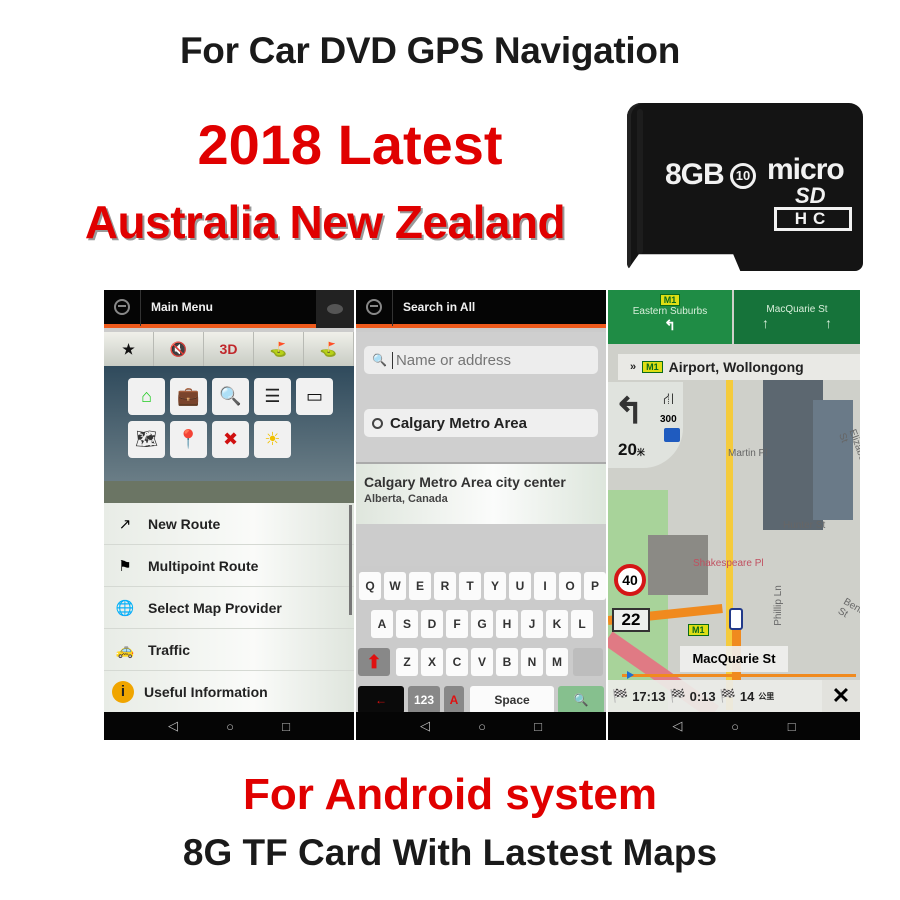  What do you see at coordinates (631, 620) in the screenshot?
I see `current-speed: 22` at bounding box center [631, 620].